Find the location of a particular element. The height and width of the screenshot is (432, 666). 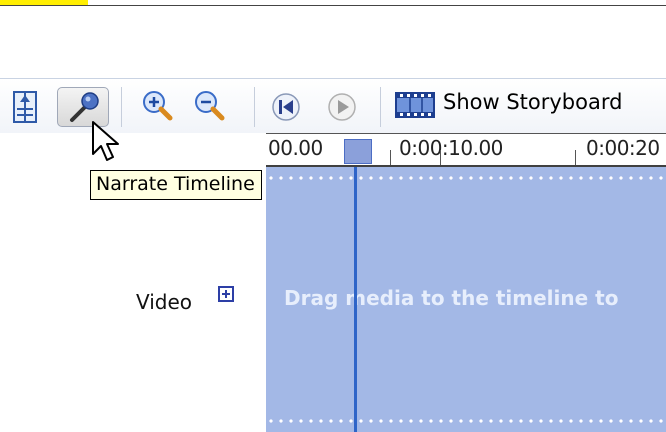

video-track-drop-hint: Drag media to the timeline to is located at coordinates (451, 298).